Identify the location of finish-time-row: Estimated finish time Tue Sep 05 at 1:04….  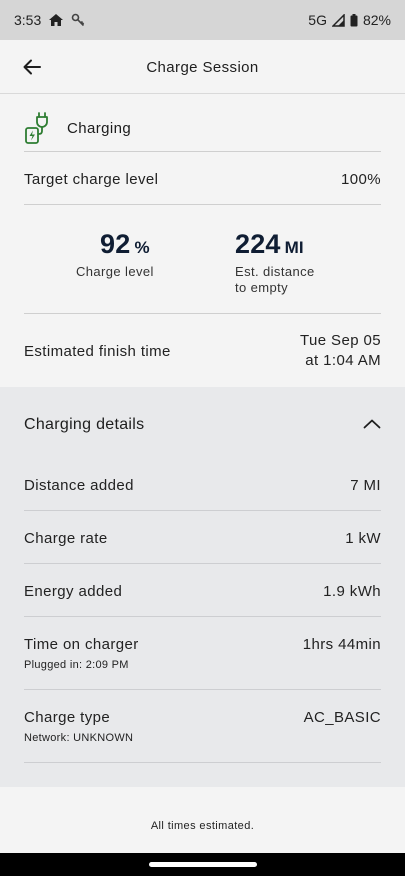
(202, 351).